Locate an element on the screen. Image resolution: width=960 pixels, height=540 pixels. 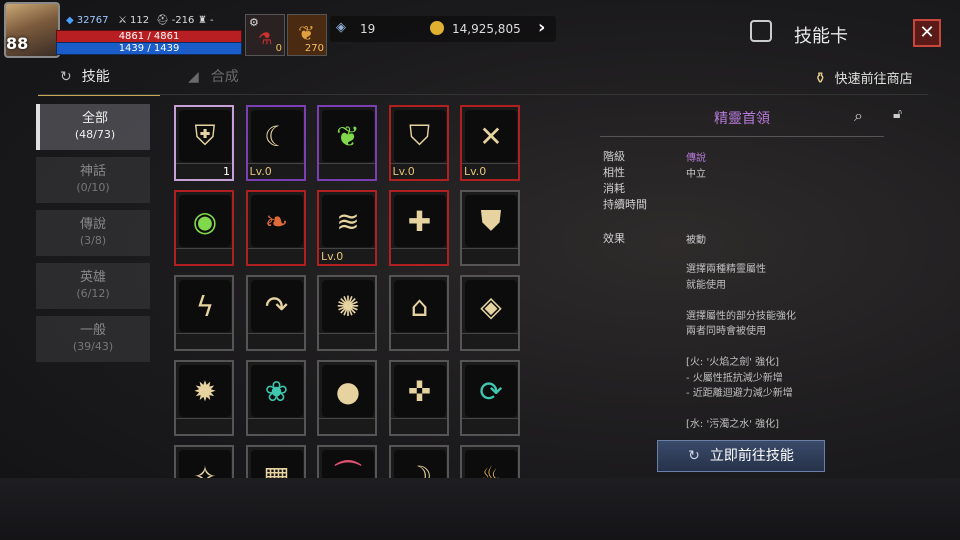
filter-count: (6/12) is located at coordinates (93, 293).